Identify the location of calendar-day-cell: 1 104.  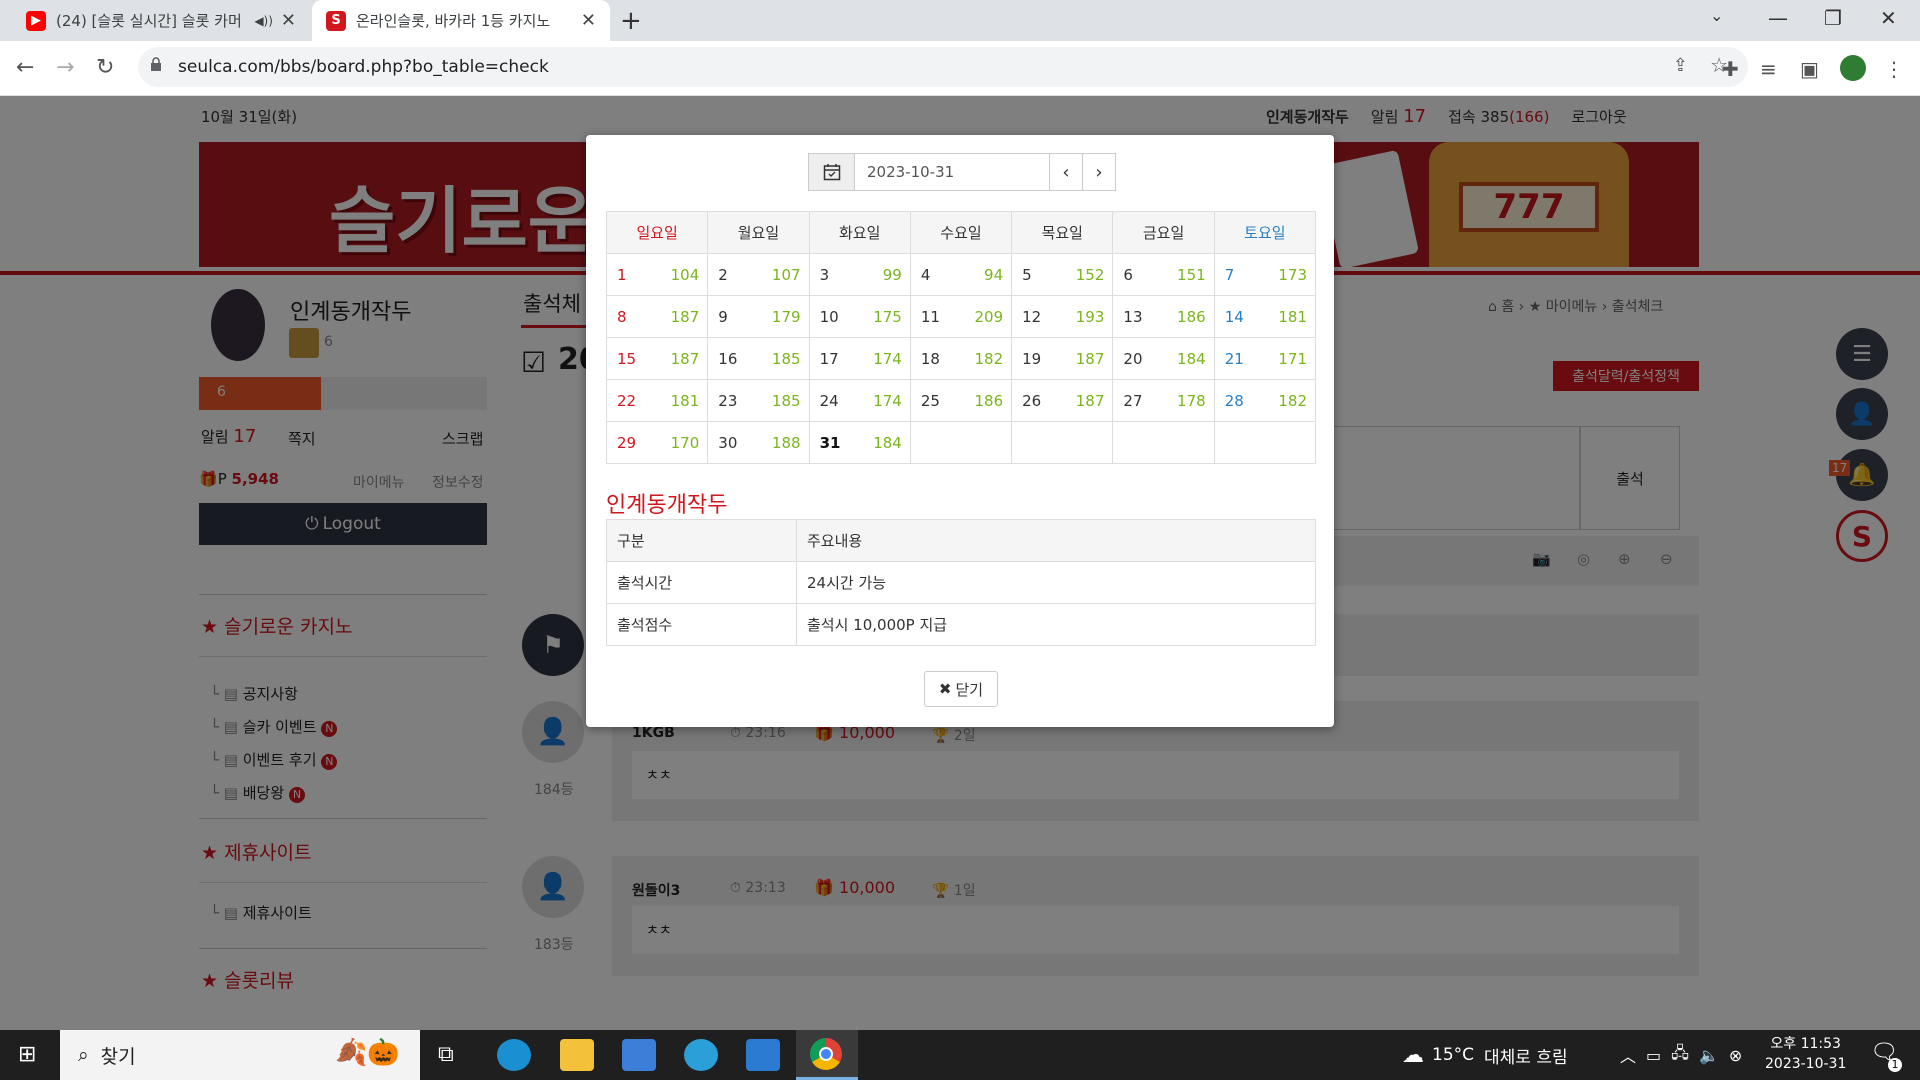
(657, 274).